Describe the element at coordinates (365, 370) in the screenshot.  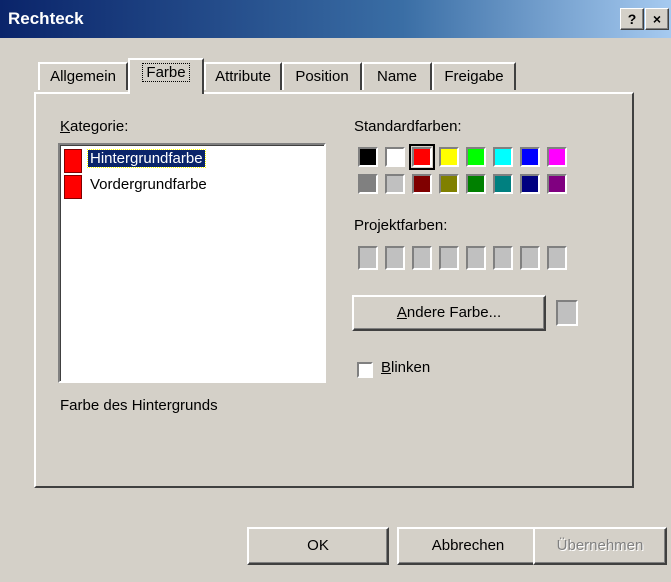
I see `blink-checkbox` at that location.